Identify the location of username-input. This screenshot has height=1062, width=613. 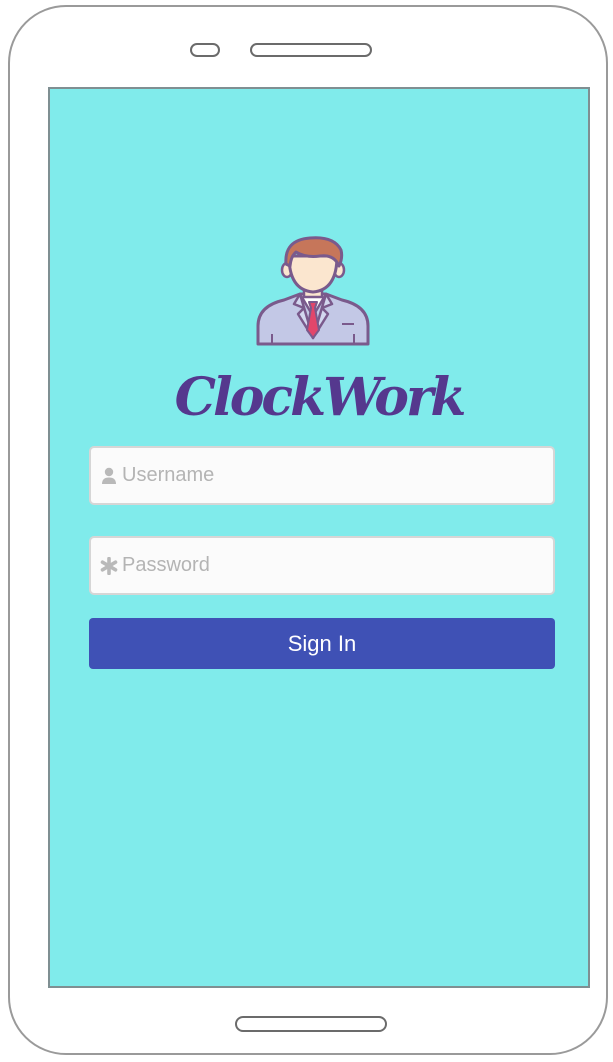
(322, 475).